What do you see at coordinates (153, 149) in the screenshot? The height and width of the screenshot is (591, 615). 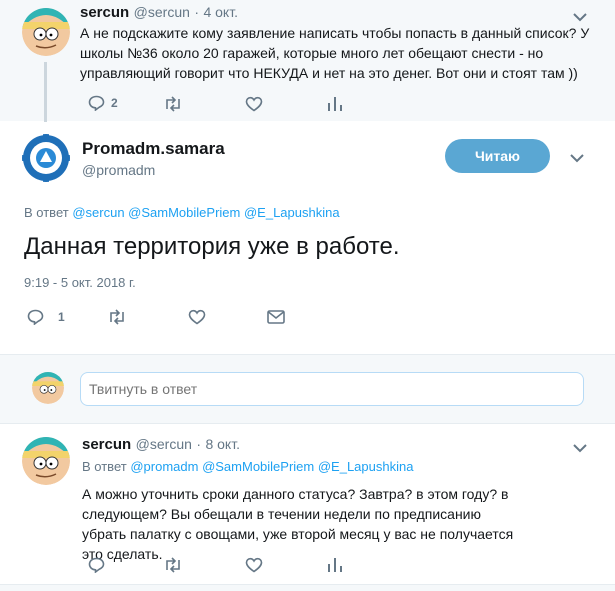 I see `author-name: Promadm.samara` at bounding box center [153, 149].